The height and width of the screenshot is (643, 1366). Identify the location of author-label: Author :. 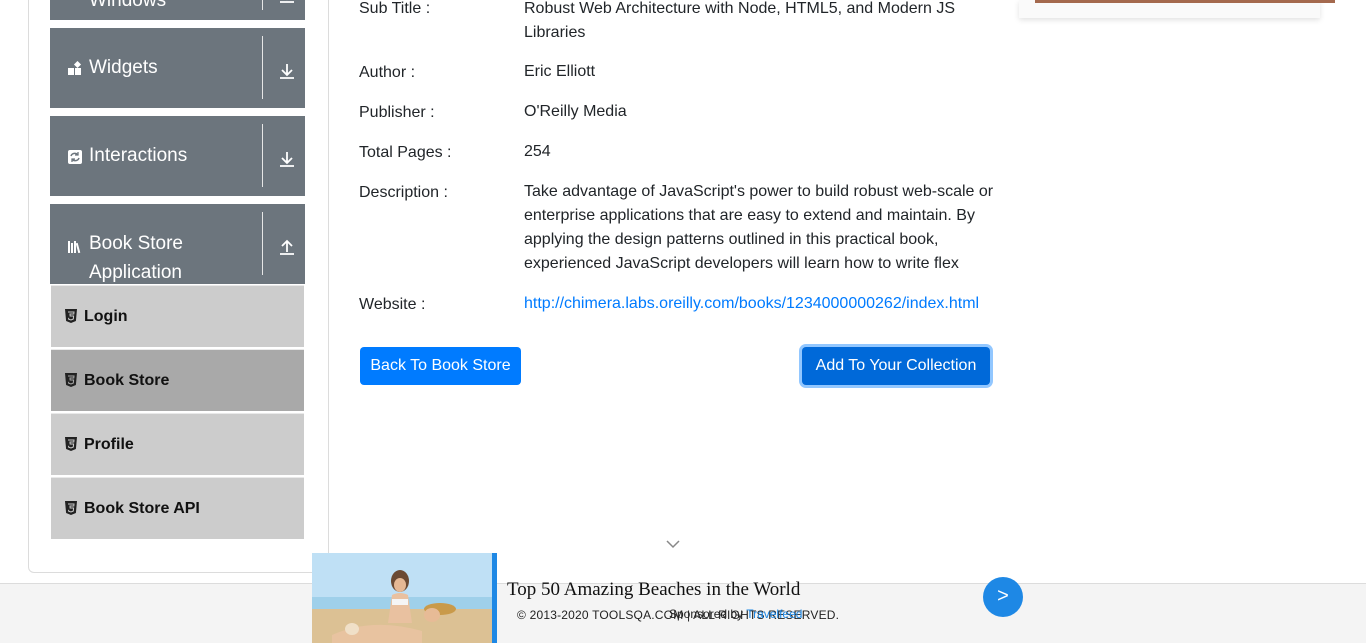
(387, 72).